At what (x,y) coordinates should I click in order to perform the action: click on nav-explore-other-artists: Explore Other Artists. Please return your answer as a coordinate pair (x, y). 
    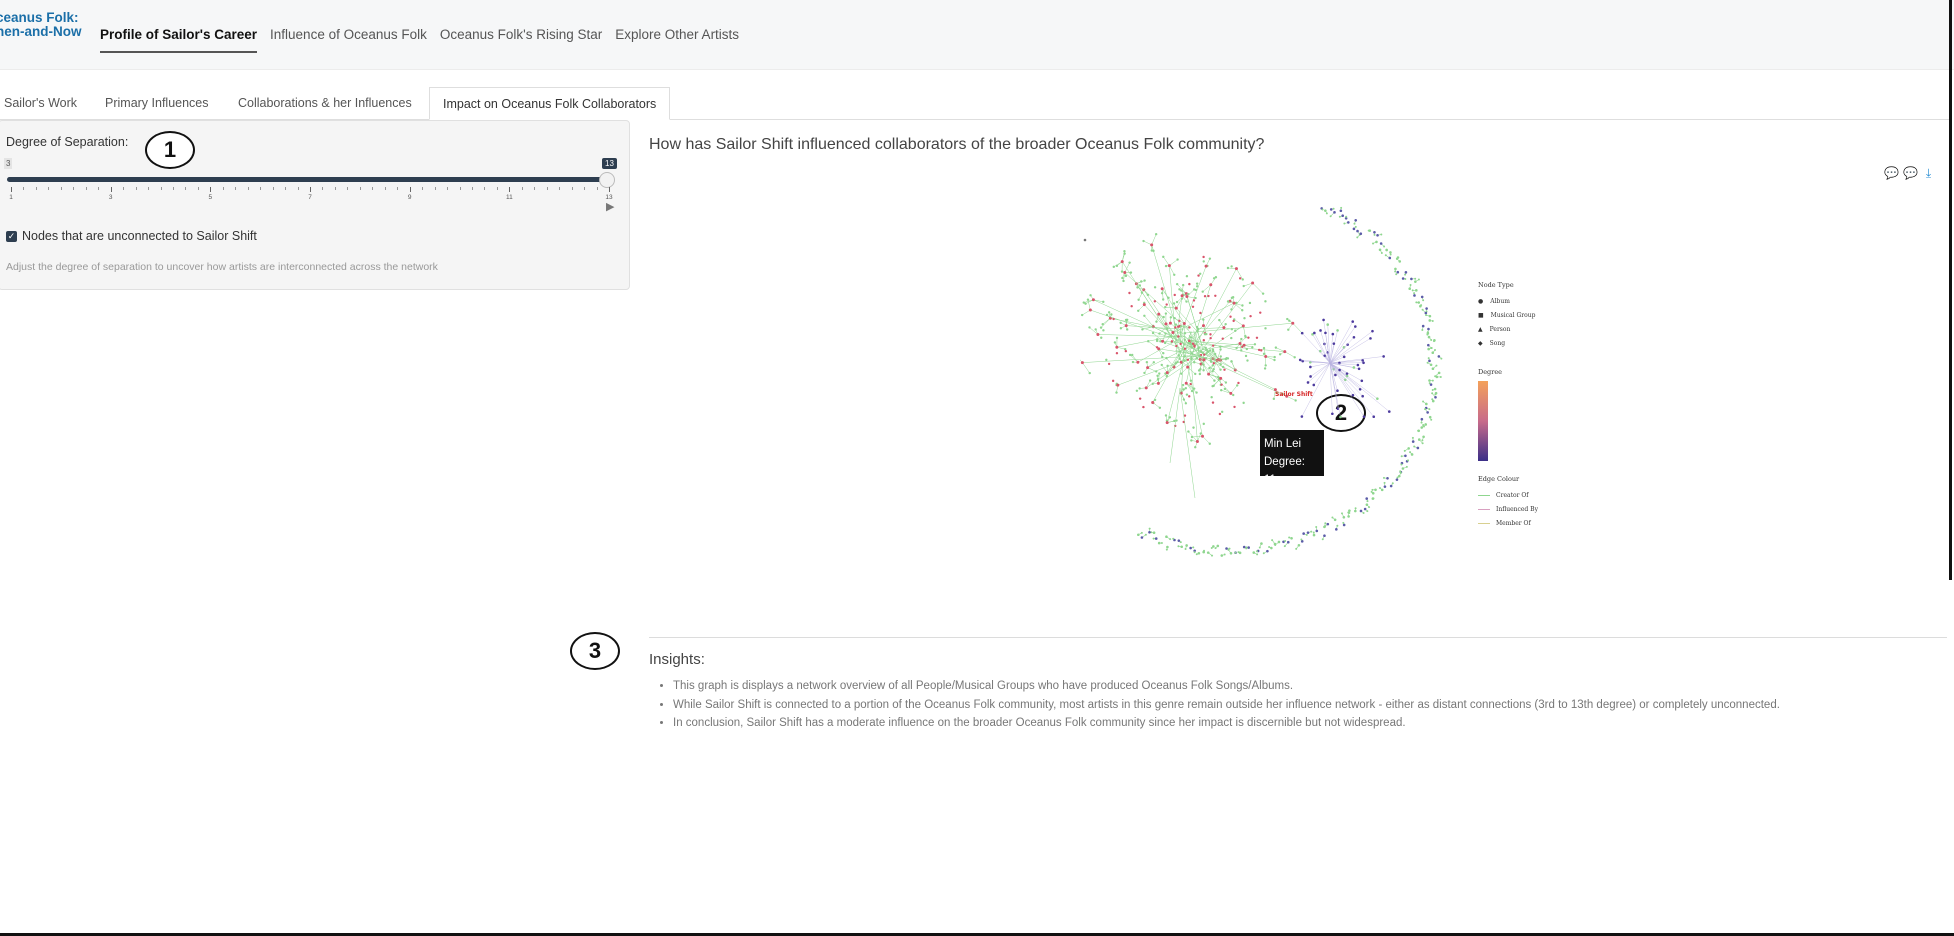
    Looking at the image, I should click on (677, 40).